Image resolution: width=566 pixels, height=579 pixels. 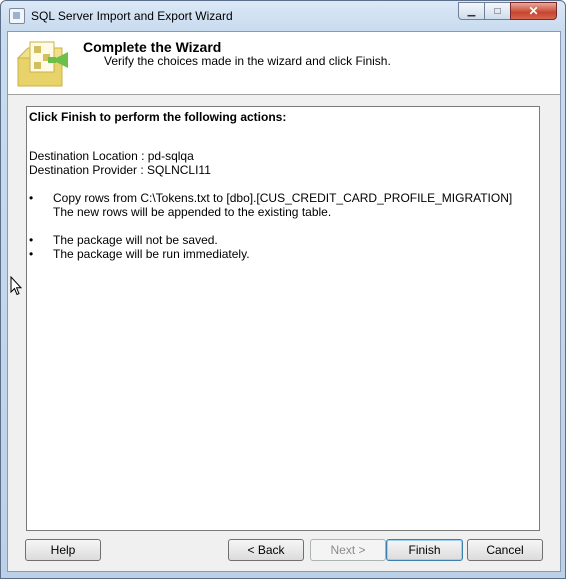 What do you see at coordinates (151, 254) in the screenshot?
I see `run-note-text: The package will be run immediately.` at bounding box center [151, 254].